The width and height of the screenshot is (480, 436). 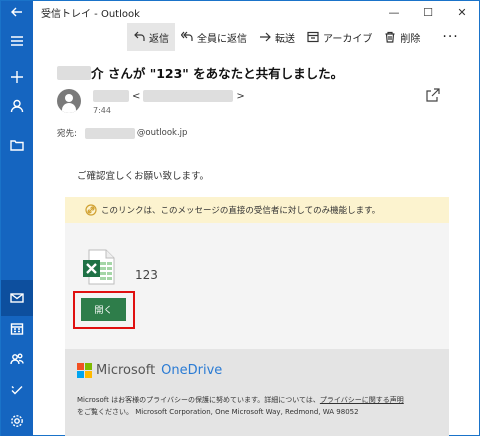 I want to click on hamburger-menu-button, so click(x=17, y=41).